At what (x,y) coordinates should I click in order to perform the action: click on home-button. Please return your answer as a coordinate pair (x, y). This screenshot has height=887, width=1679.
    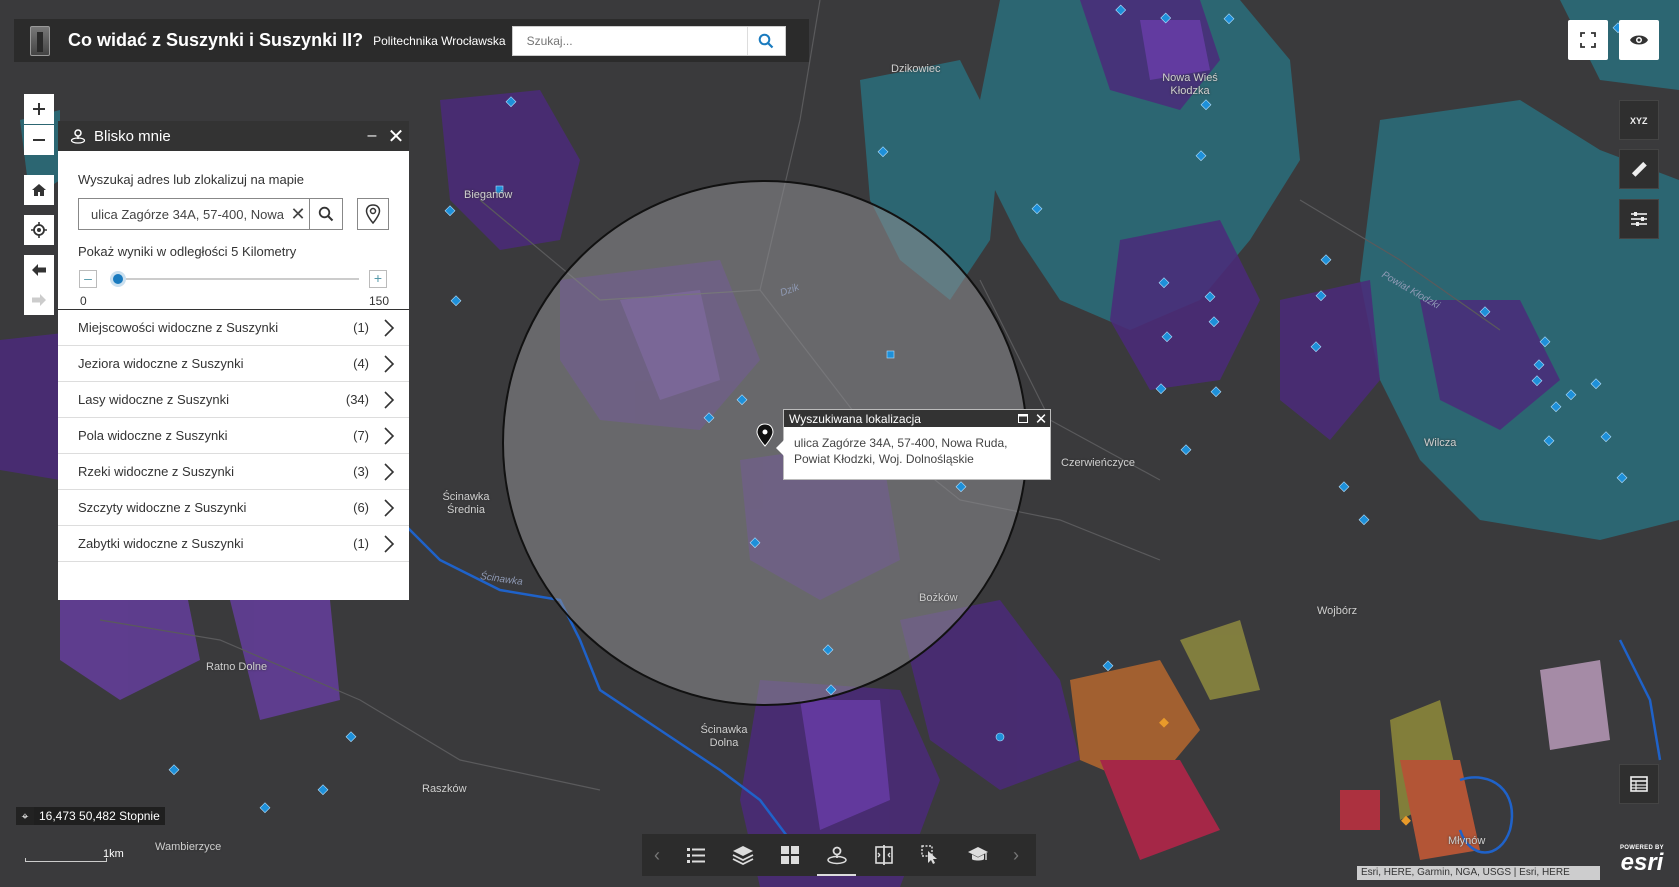
    Looking at the image, I should click on (39, 190).